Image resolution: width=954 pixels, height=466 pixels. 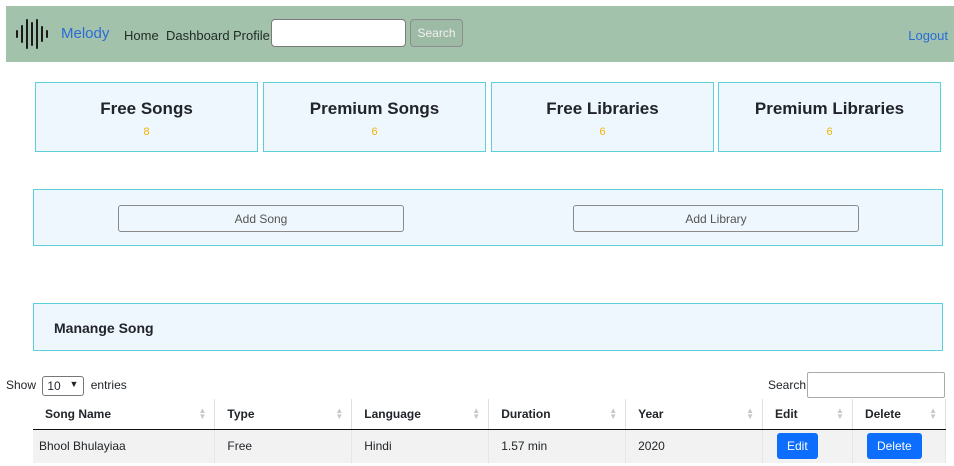 What do you see at coordinates (420, 446) in the screenshot?
I see `cell-language: Hindi` at bounding box center [420, 446].